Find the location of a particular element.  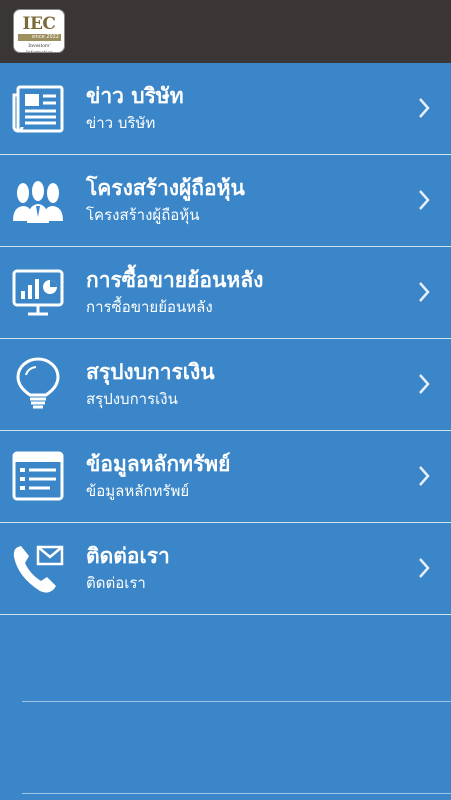

logo-caption: Investors' Information is located at coordinates (39, 48).